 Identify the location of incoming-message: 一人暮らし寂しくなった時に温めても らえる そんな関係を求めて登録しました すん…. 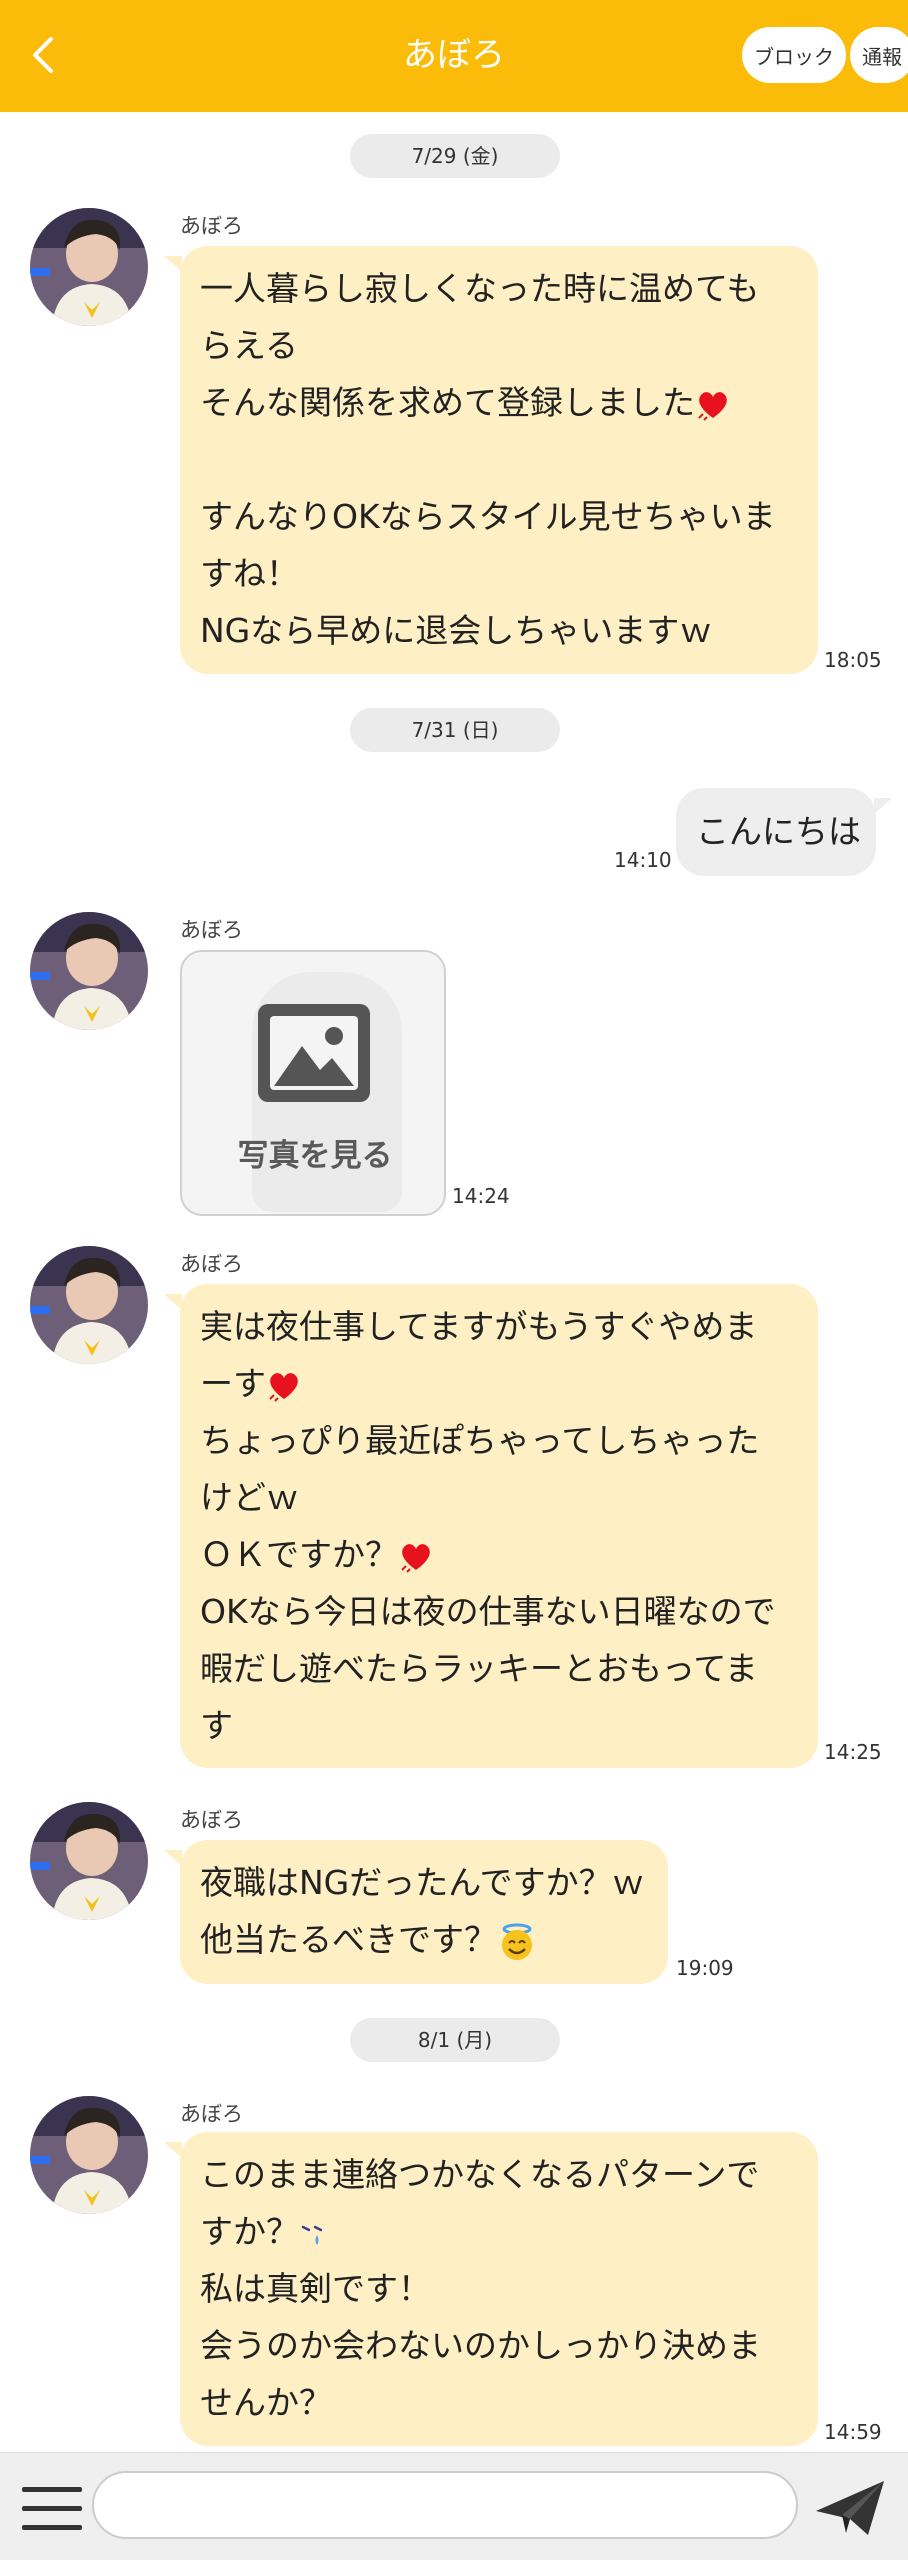
(491, 460).